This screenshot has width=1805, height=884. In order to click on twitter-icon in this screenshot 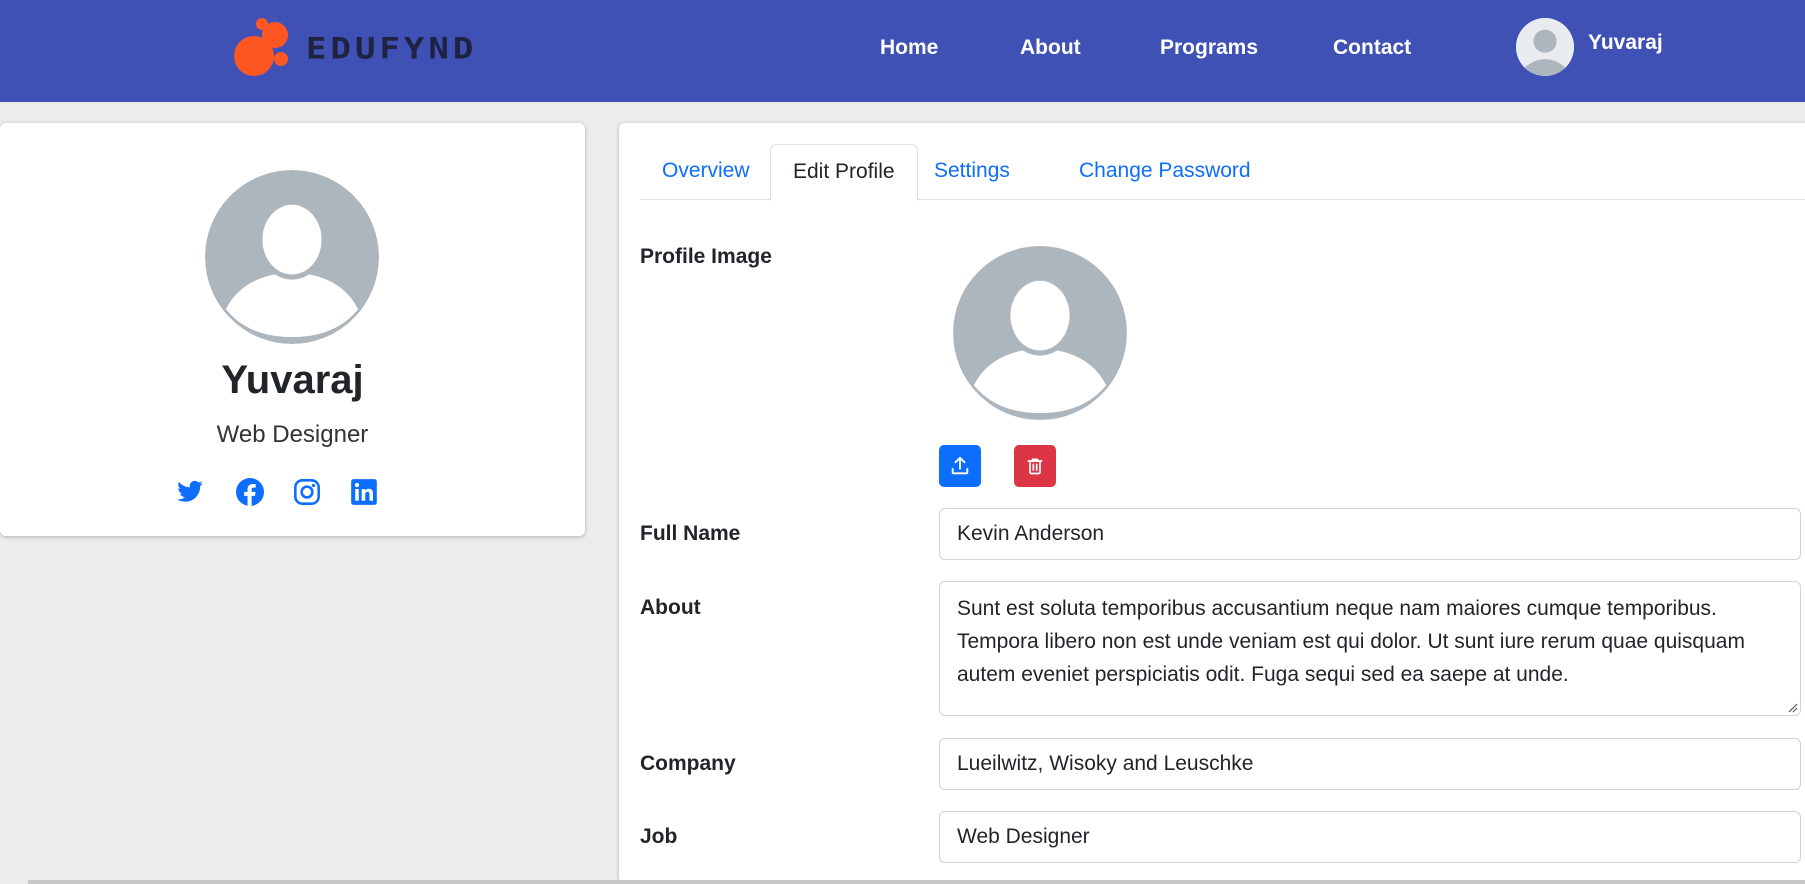, I will do `click(190, 492)`.